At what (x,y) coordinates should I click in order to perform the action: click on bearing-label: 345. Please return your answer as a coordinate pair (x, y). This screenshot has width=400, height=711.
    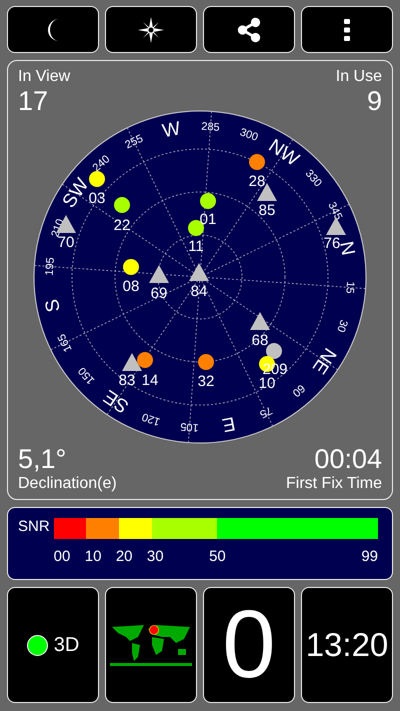
    Looking at the image, I should click on (334, 211).